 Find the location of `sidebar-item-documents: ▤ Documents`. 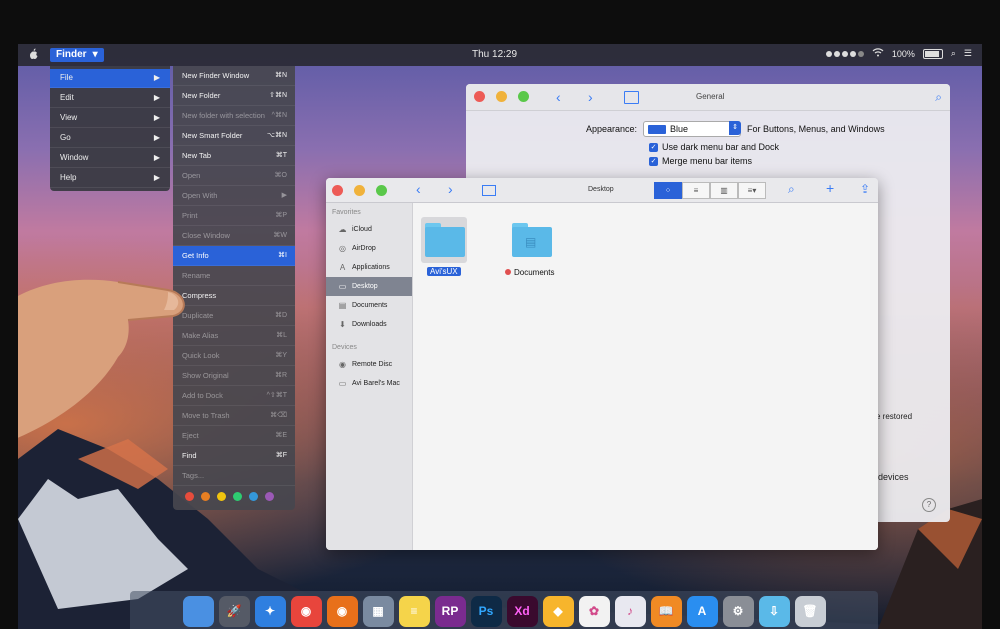

sidebar-item-documents: ▤ Documents is located at coordinates (369, 305).